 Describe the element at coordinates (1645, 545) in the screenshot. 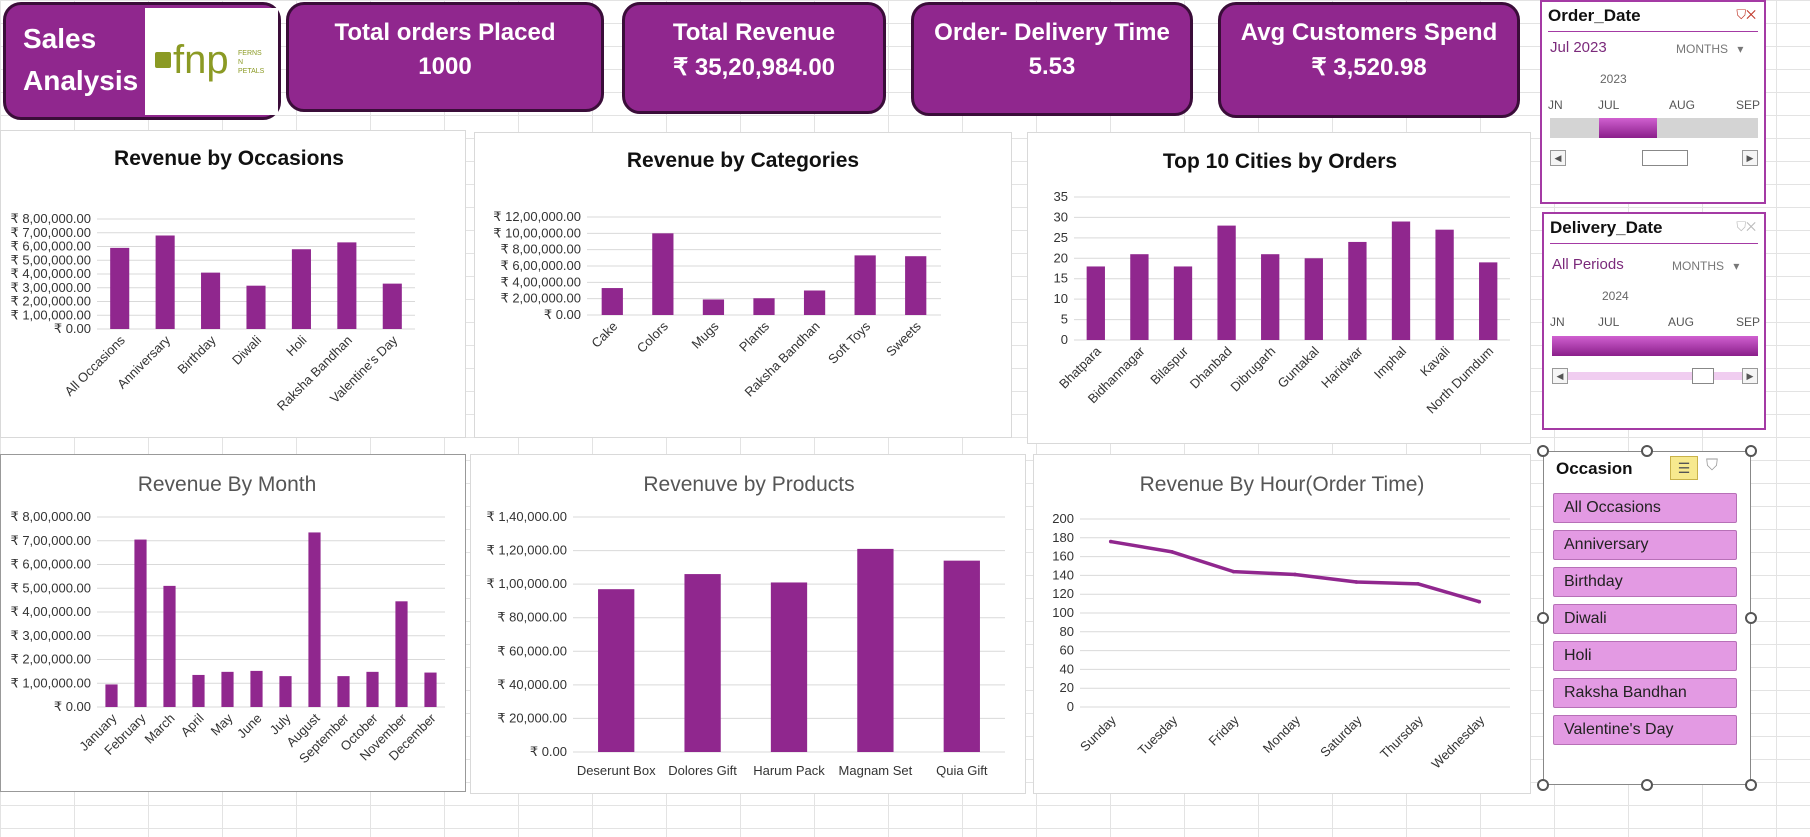

I see `occasion-item: Anniversary` at that location.